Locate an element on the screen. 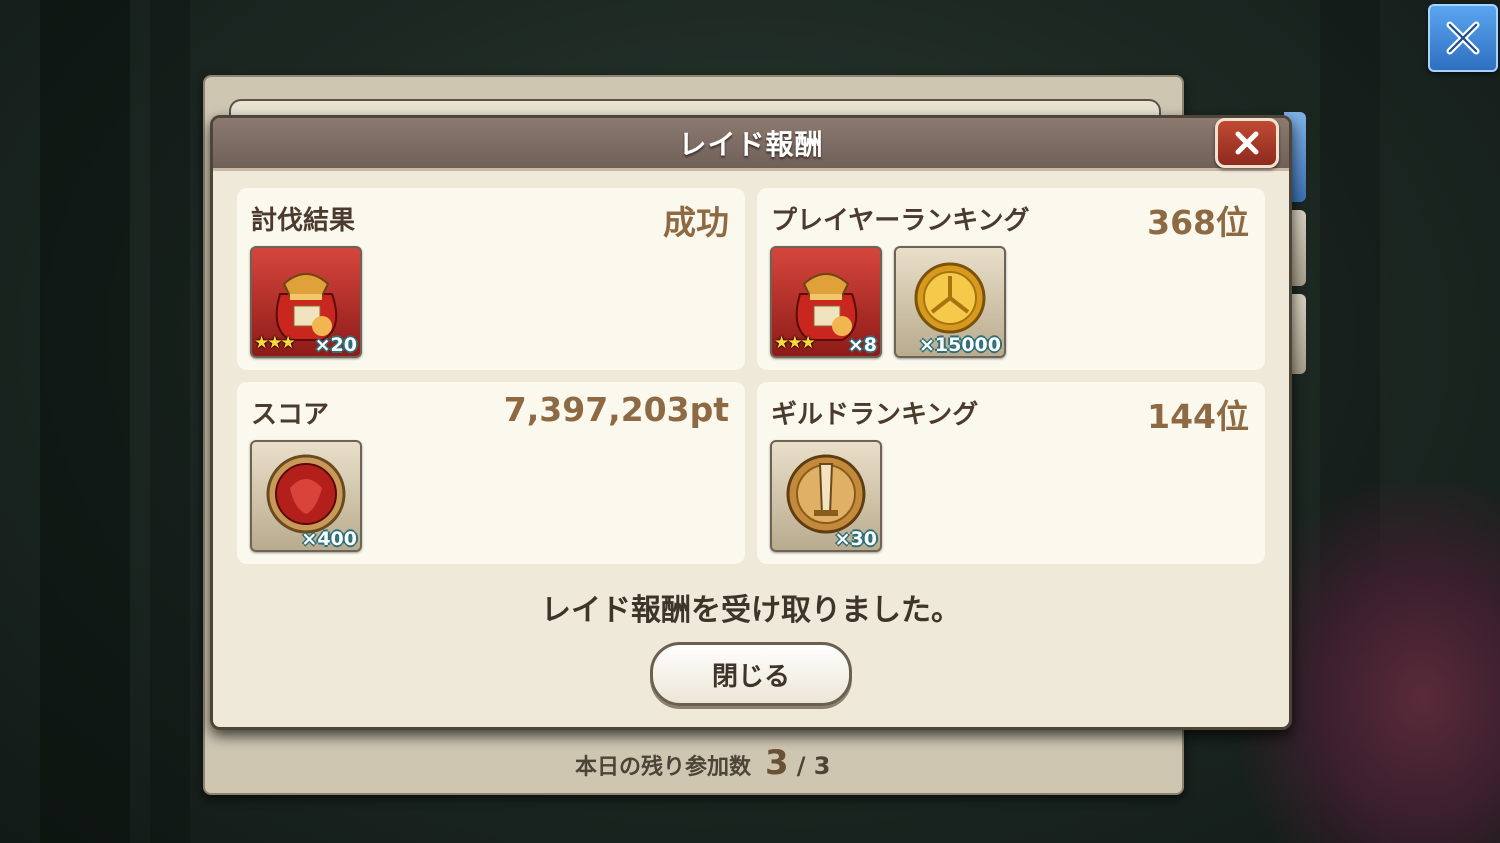 The width and height of the screenshot is (1500, 843). item-quantity: ×30 is located at coordinates (855, 539).